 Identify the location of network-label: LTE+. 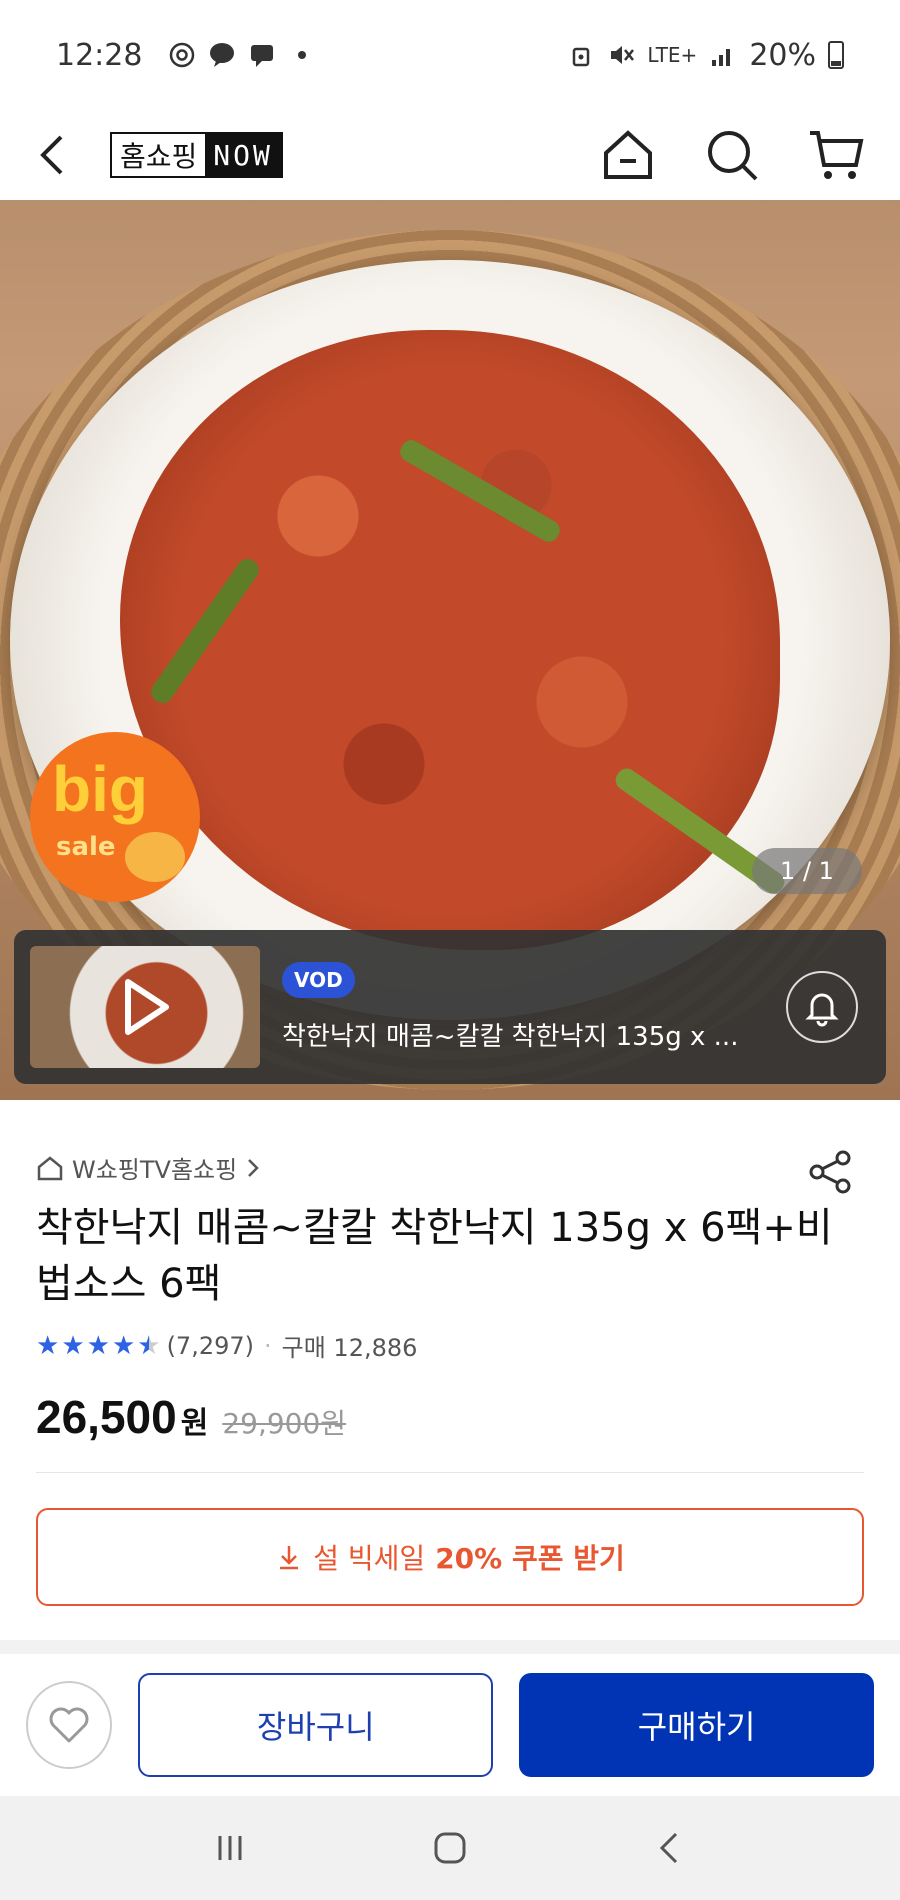
(672, 55).